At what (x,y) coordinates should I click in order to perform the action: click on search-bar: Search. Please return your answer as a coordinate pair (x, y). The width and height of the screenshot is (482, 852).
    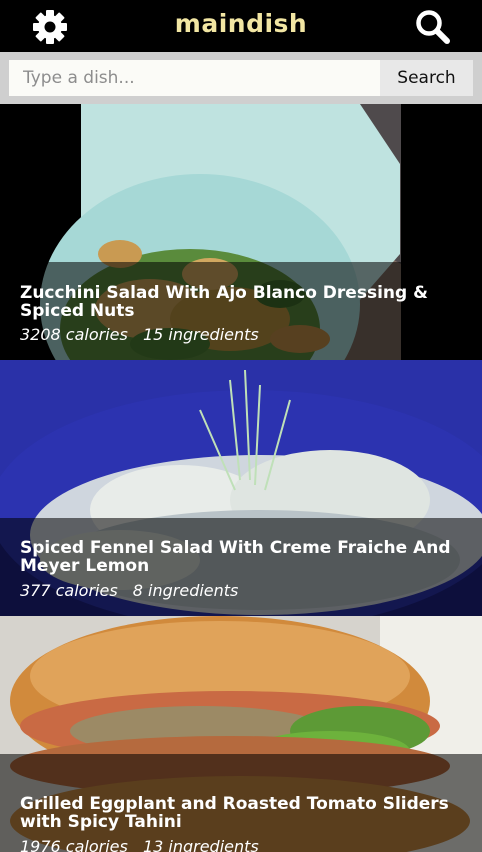
    Looking at the image, I should click on (241, 78).